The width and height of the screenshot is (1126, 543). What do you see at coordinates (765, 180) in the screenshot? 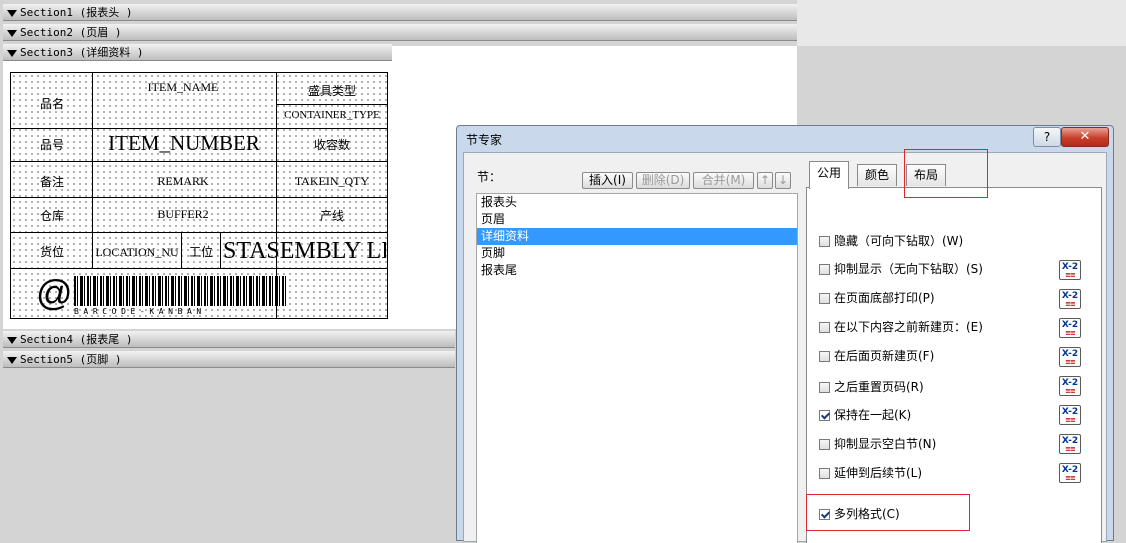
I see `move-up-button: ↑` at bounding box center [765, 180].